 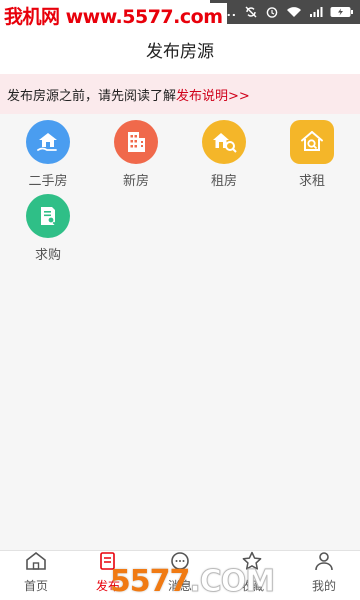 I want to click on alarm-icon, so click(x=272, y=12).